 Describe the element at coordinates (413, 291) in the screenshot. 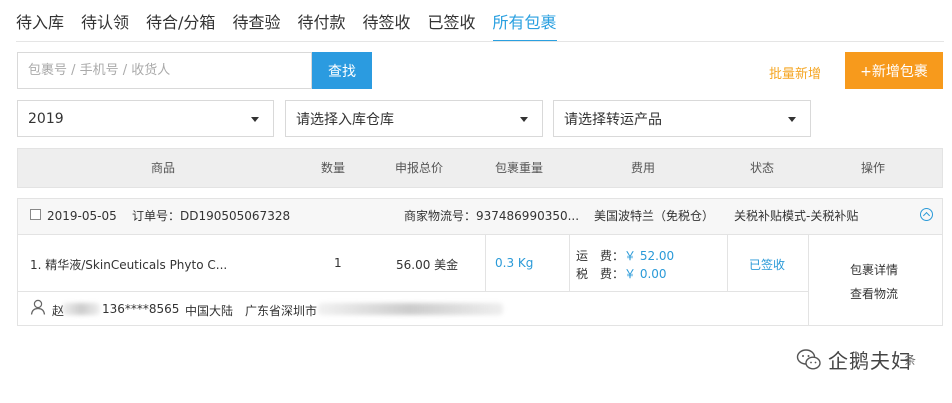

I see `row-divider` at that location.